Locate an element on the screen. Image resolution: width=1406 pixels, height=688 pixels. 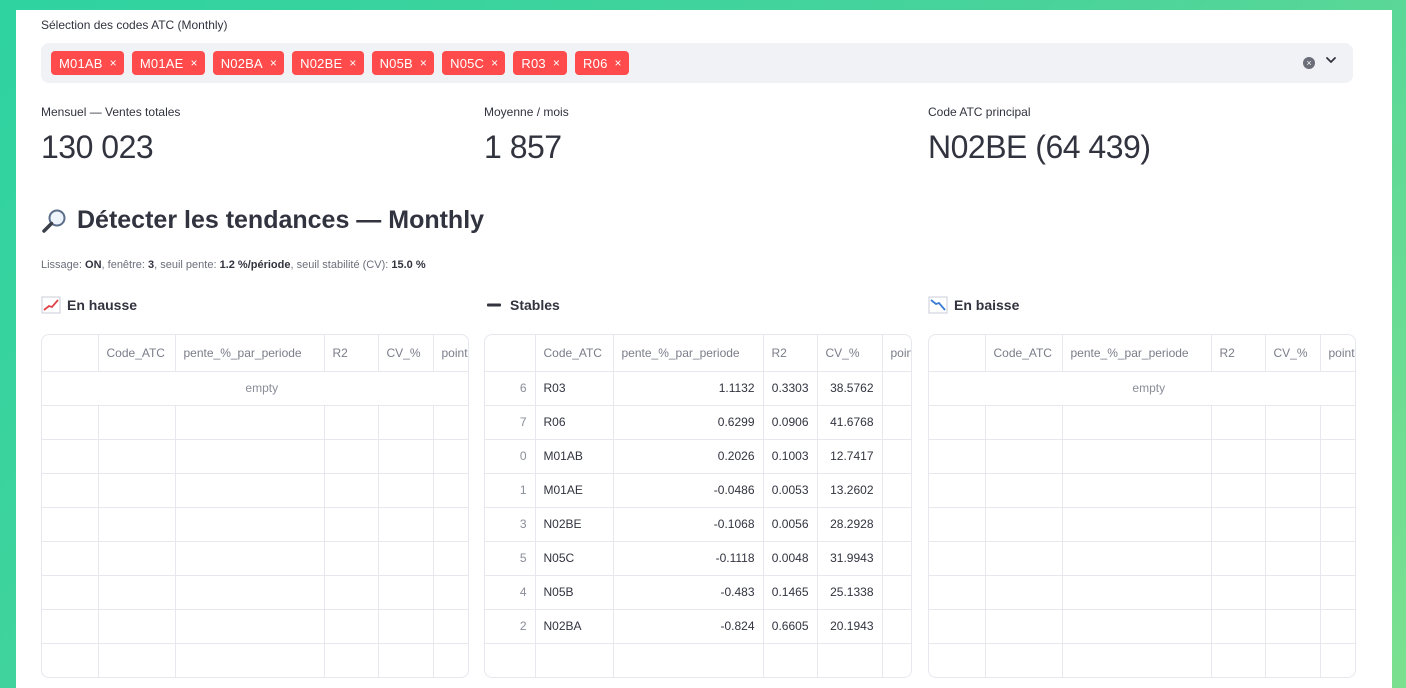
cell-cv: 31.9943 is located at coordinates (850, 558).